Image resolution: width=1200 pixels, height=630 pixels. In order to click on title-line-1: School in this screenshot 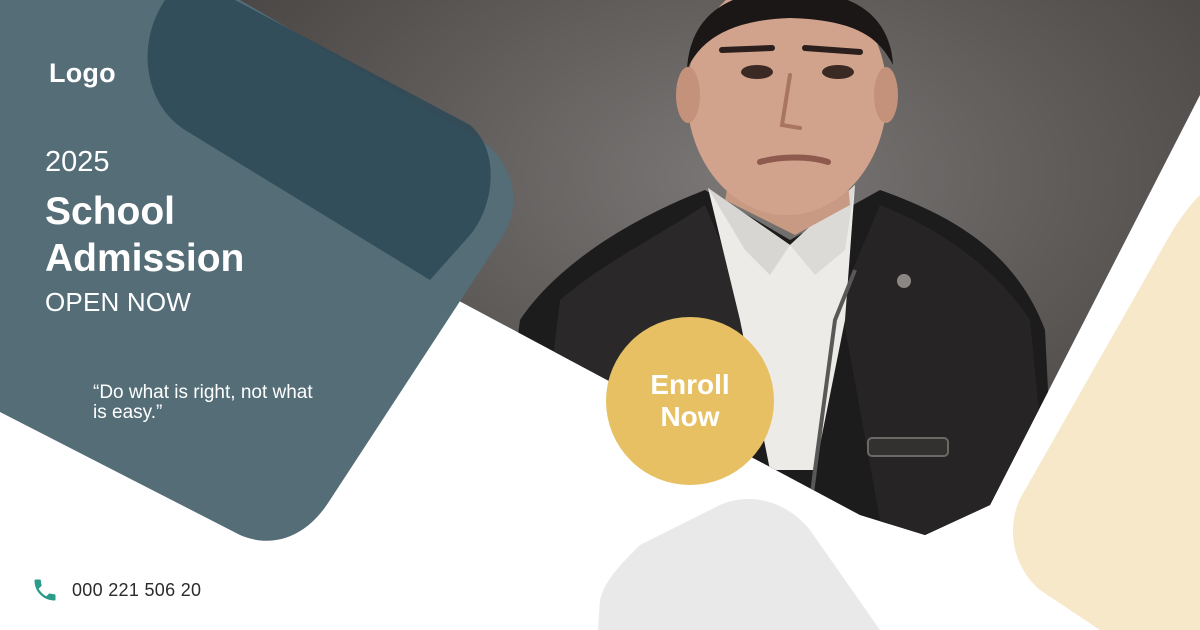, I will do `click(110, 211)`.